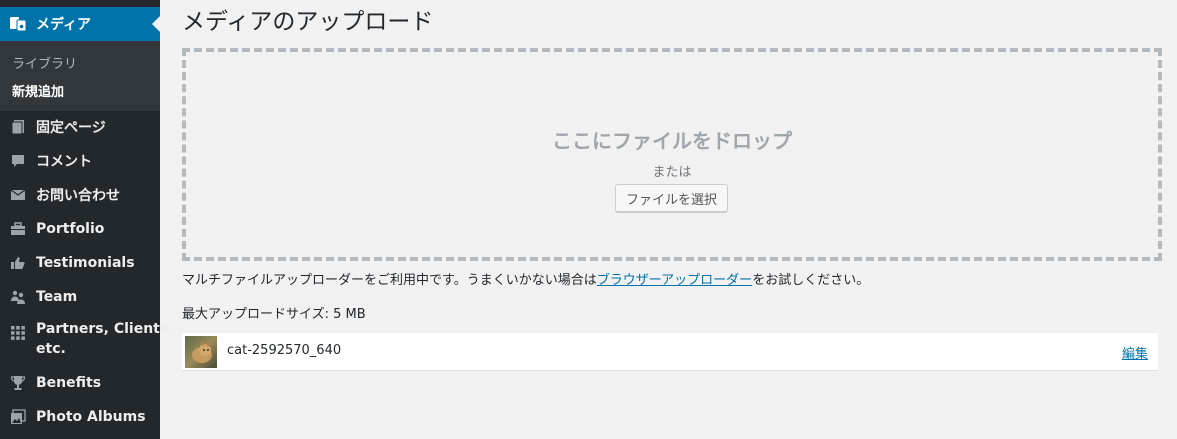 This screenshot has height=439, width=1177. Describe the element at coordinates (18, 383) in the screenshot. I see `trophy-icon` at that location.